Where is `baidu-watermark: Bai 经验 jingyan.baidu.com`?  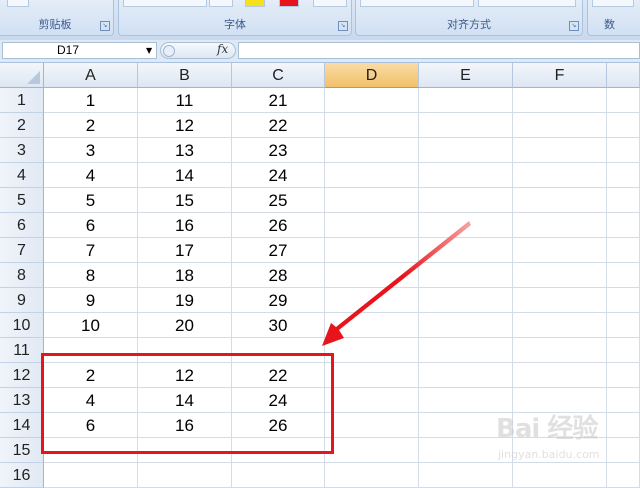 baidu-watermark: Bai 经验 jingyan.baidu.com is located at coordinates (566, 438).